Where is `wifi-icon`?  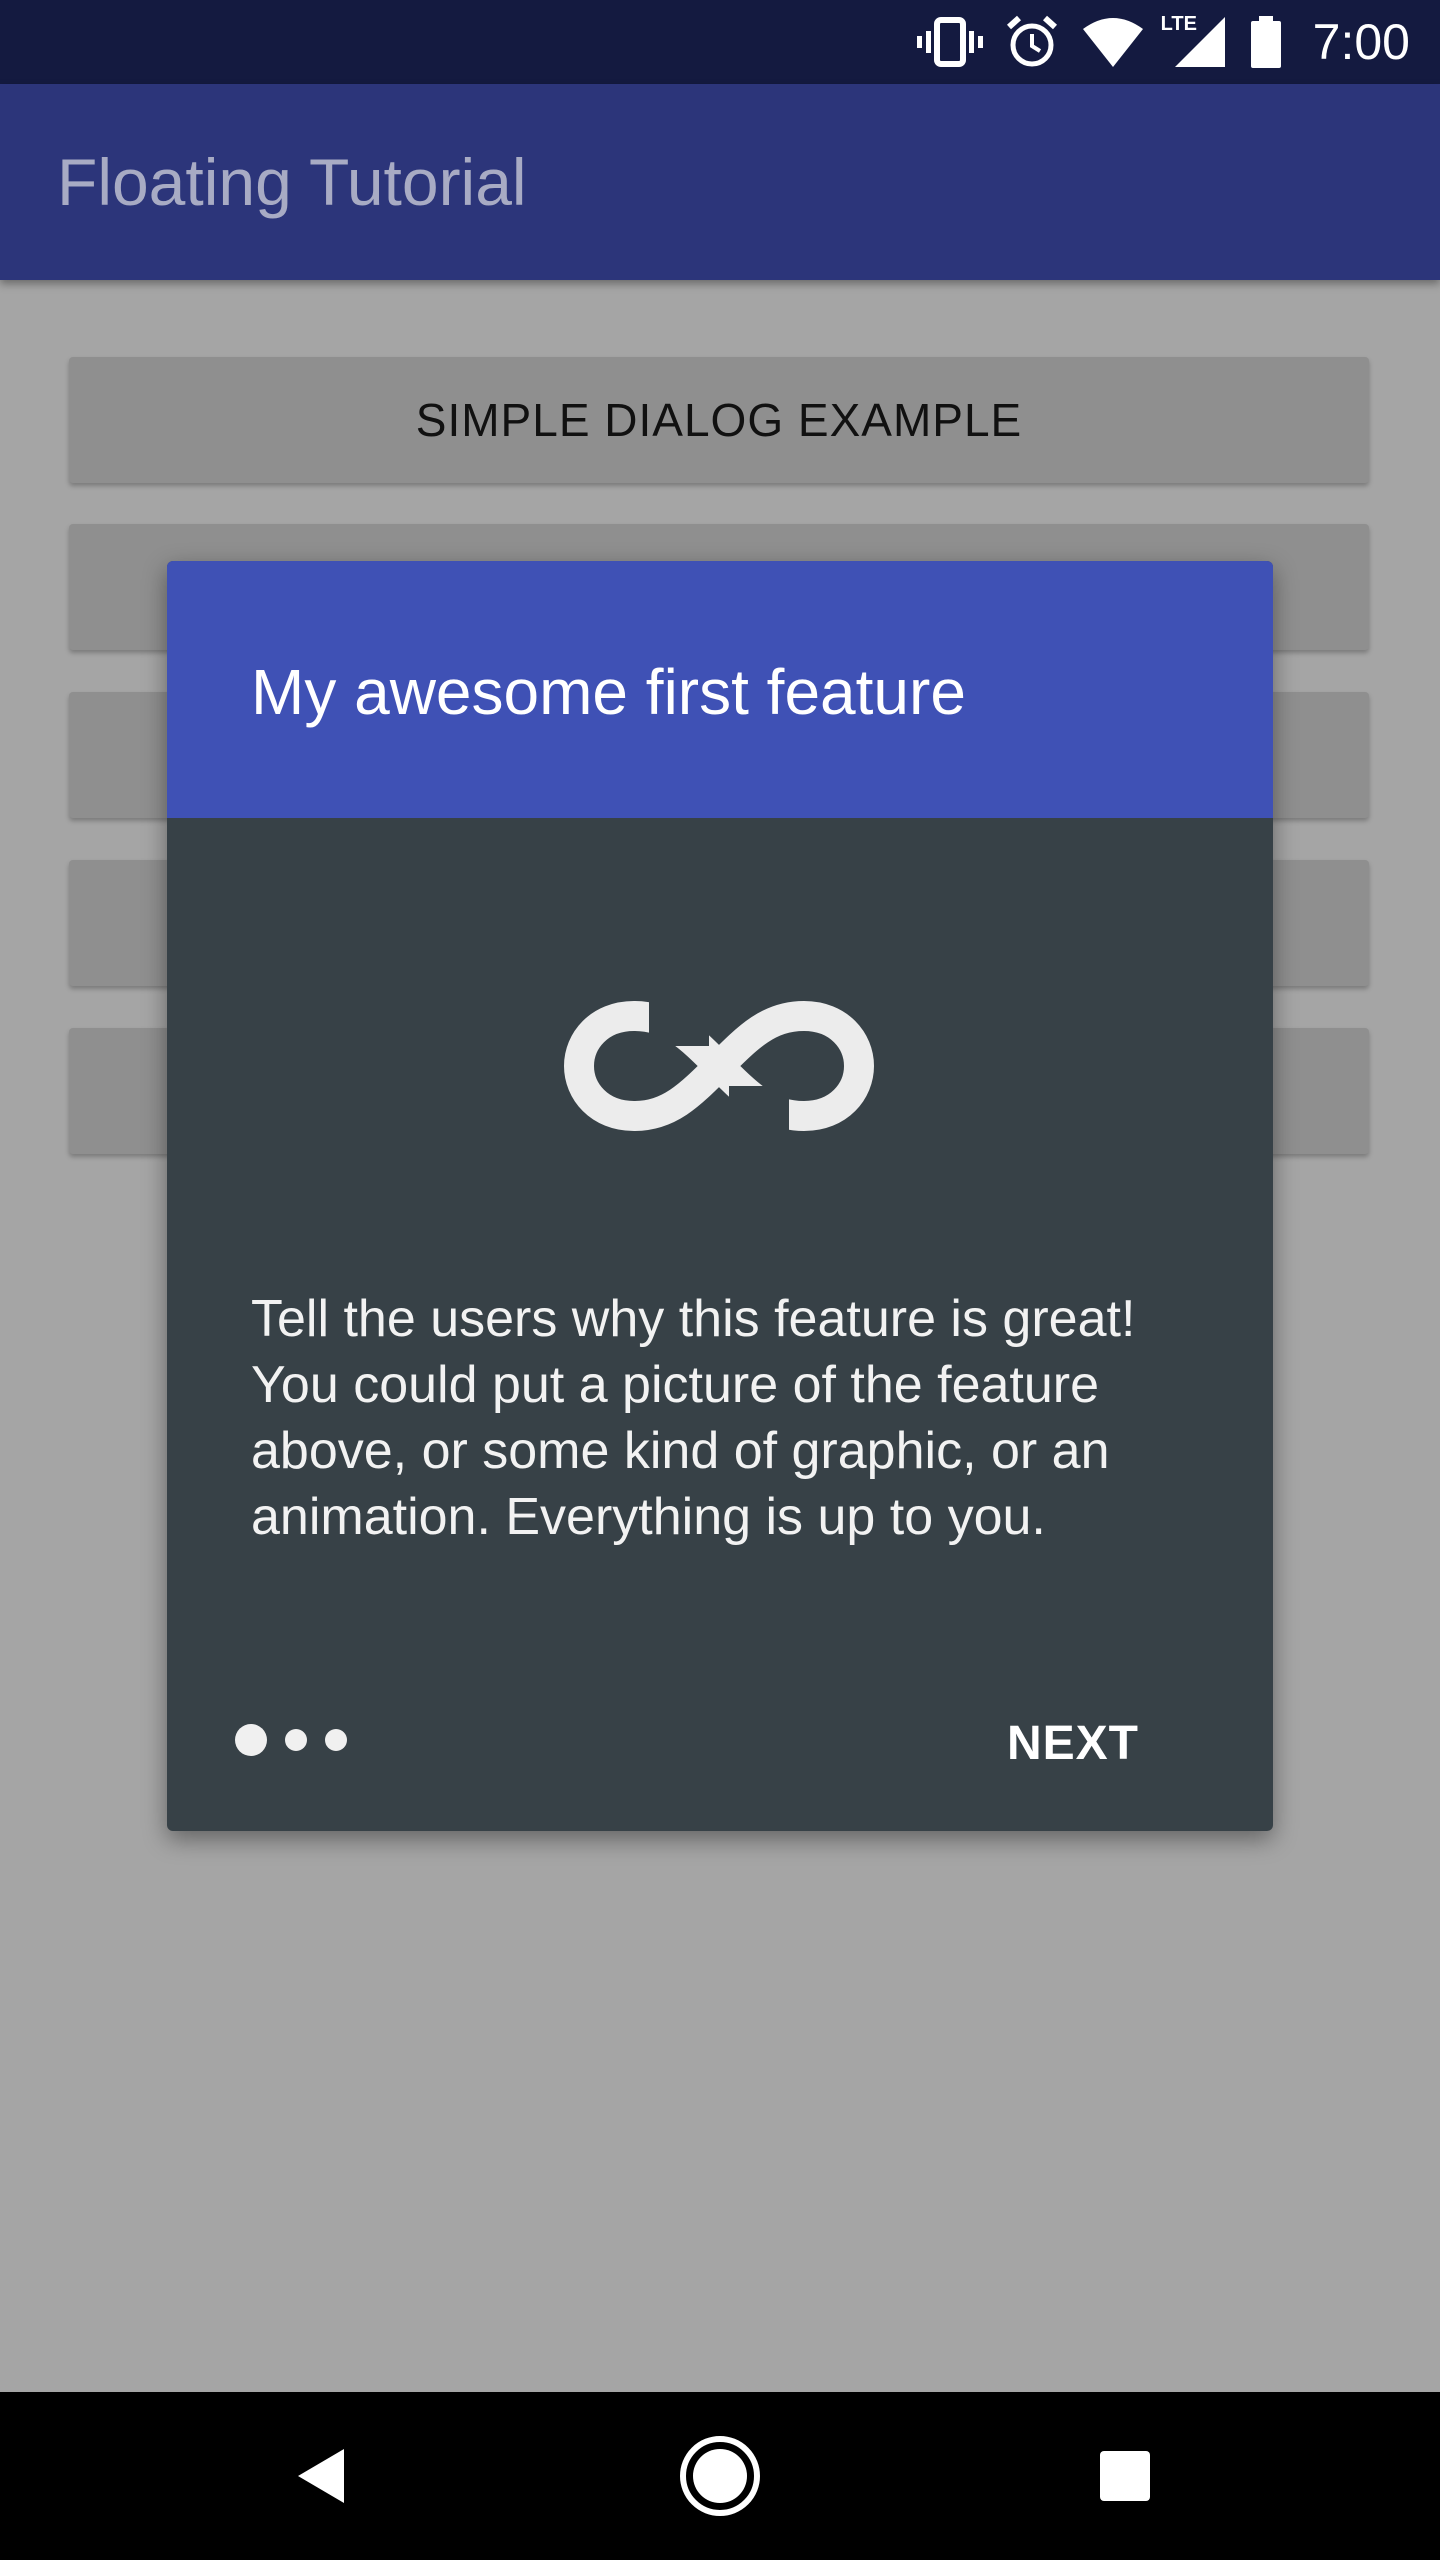
wifi-icon is located at coordinates (1113, 42).